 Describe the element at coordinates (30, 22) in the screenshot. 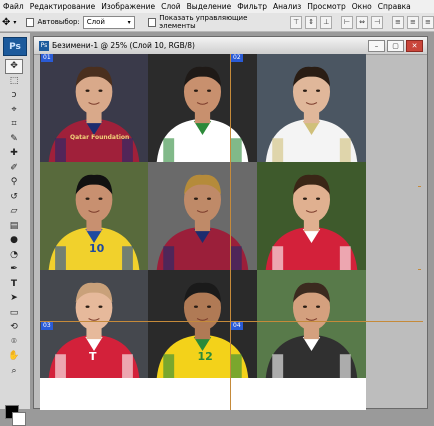

I see `autoselect-checkbox` at that location.